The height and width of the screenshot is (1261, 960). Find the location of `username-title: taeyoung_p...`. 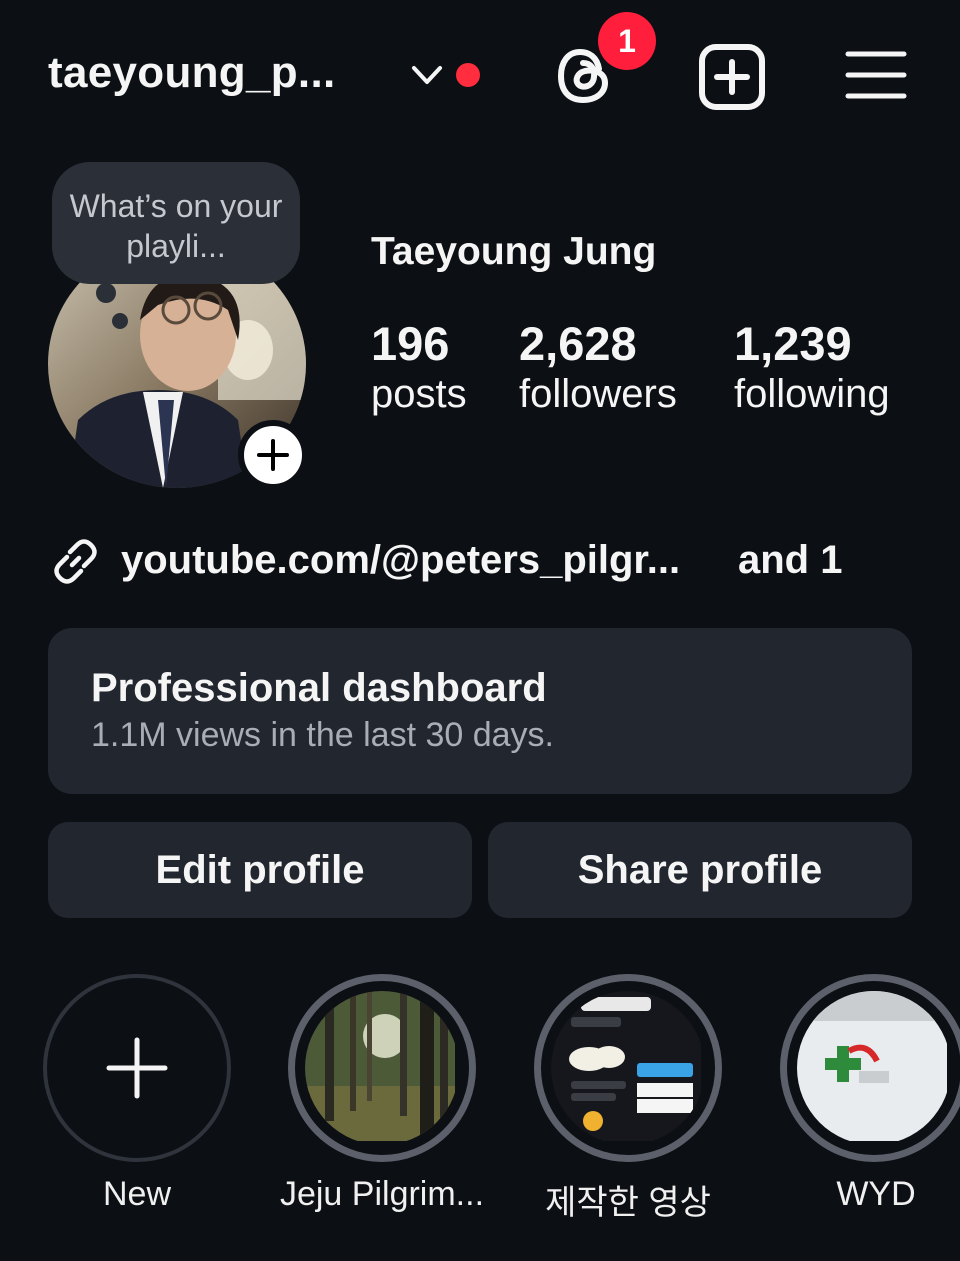

username-title: taeyoung_p... is located at coordinates (192, 73).